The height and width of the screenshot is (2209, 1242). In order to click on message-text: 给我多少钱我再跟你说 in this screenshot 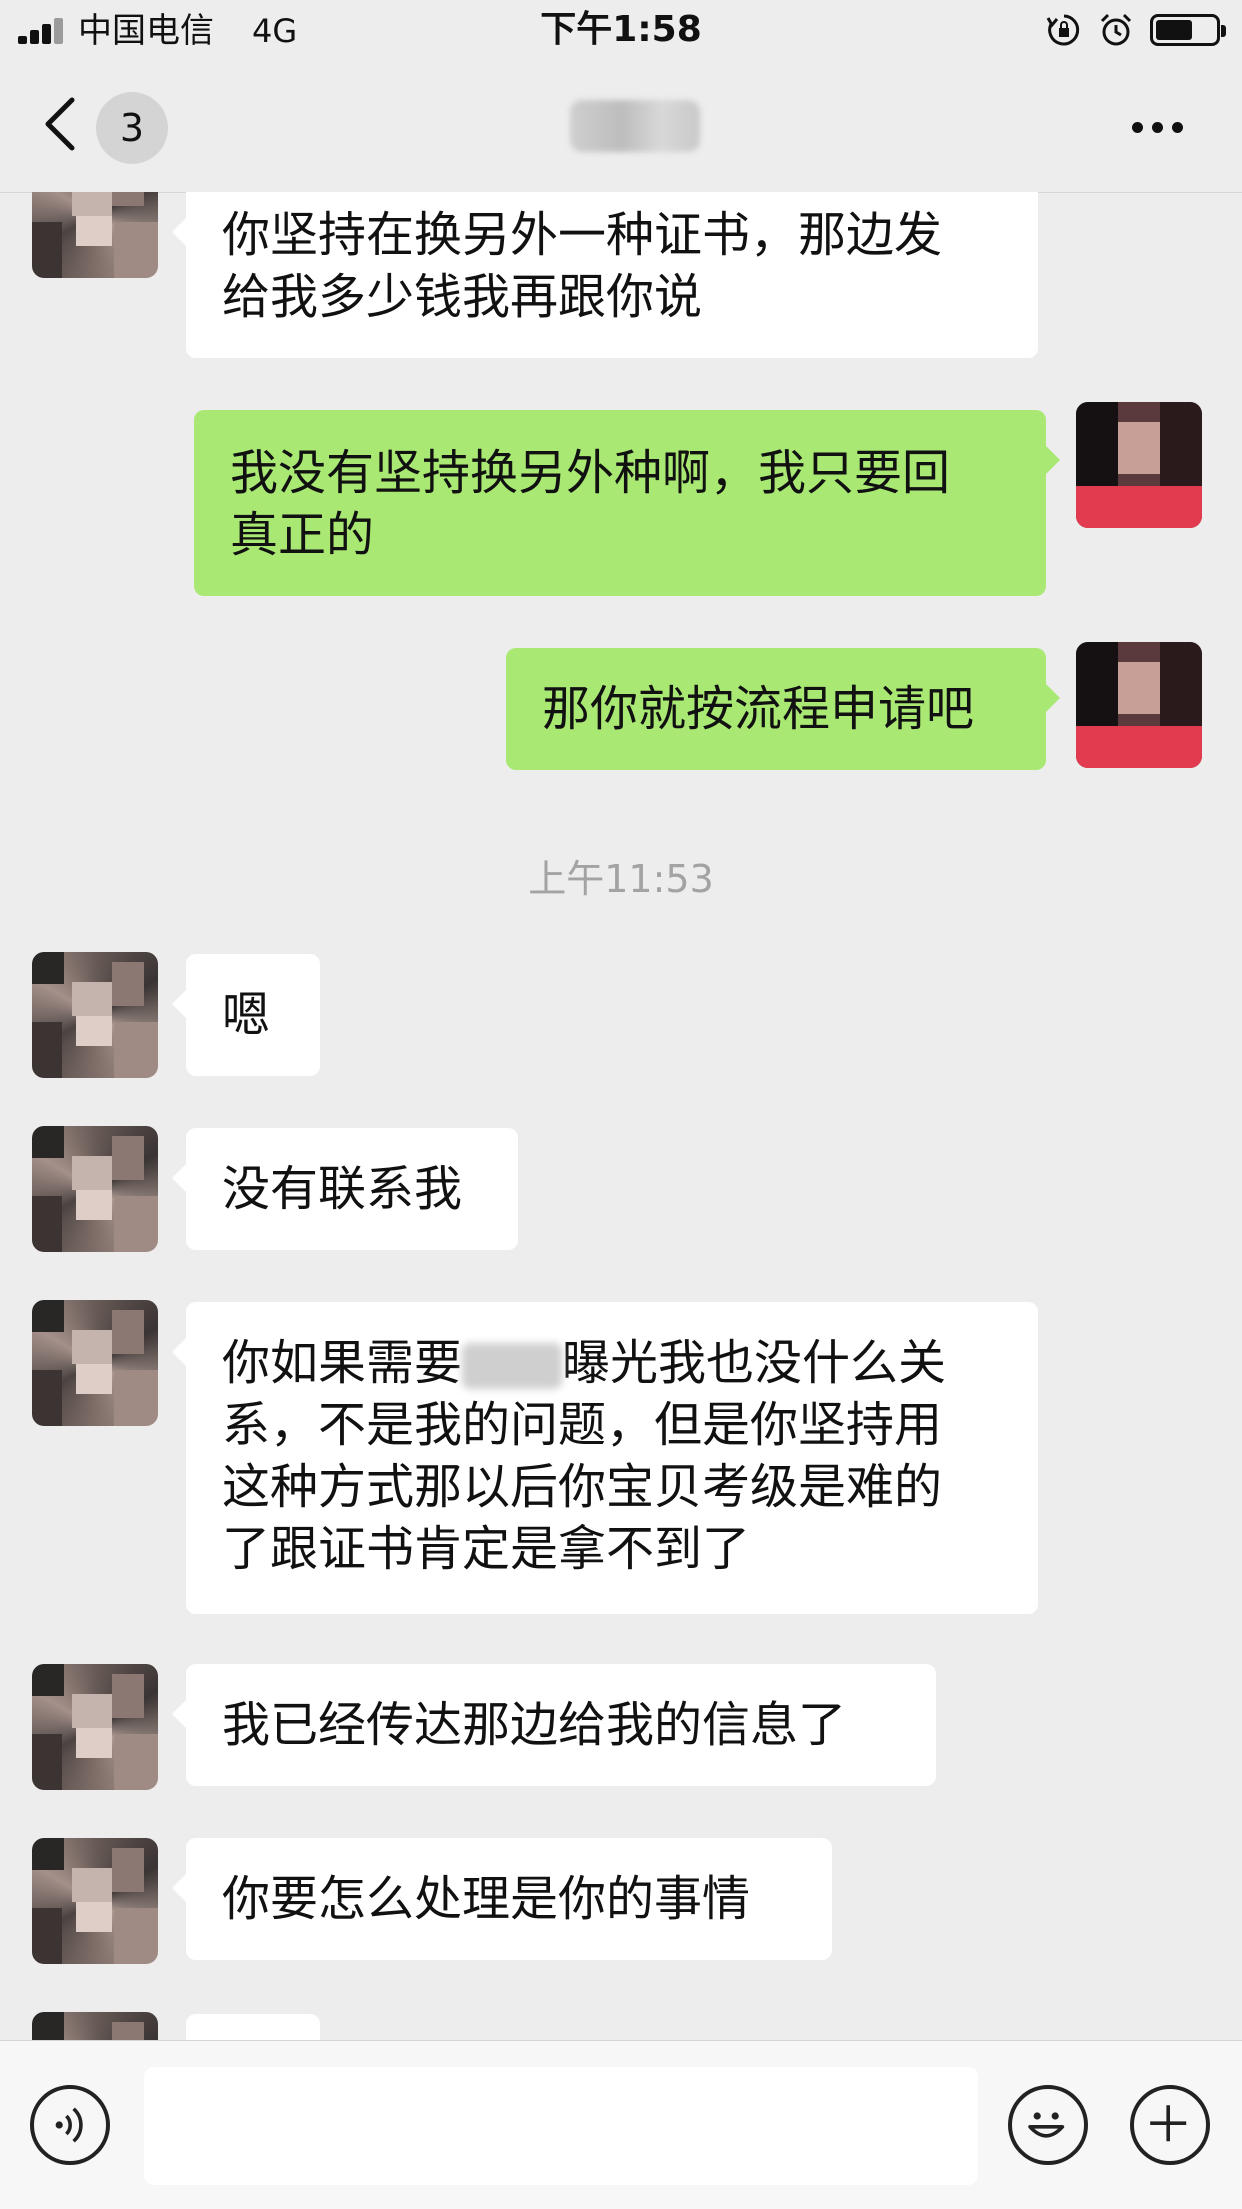, I will do `click(462, 297)`.